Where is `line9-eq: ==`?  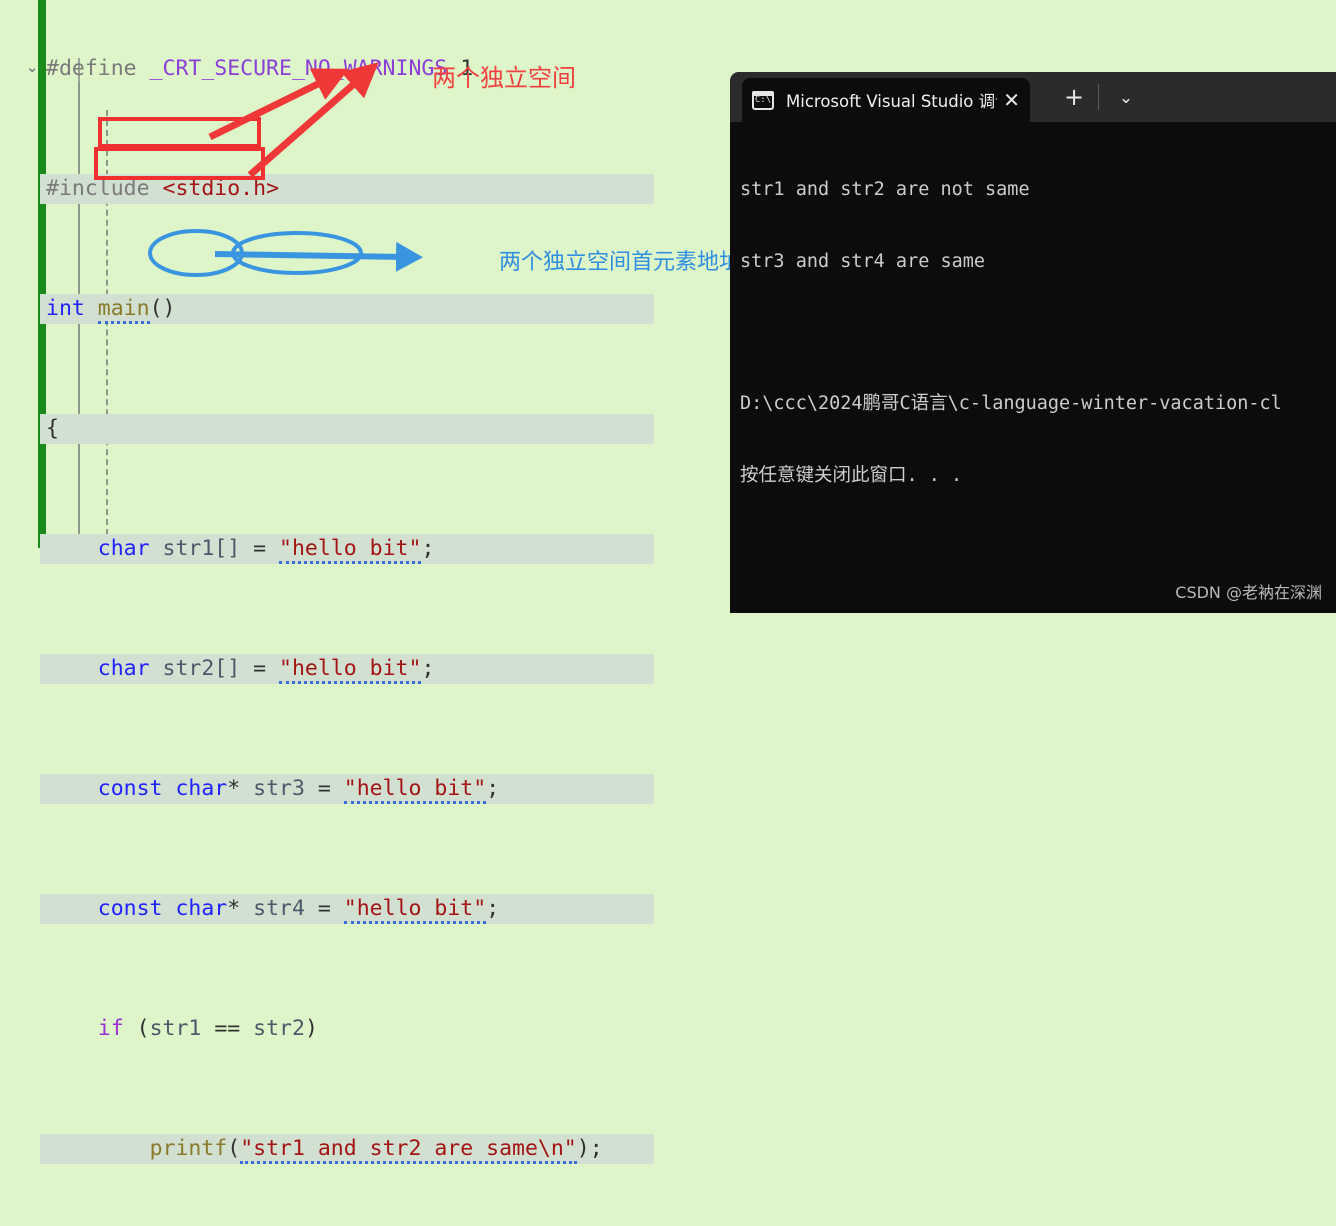 line9-eq: == is located at coordinates (227, 1028).